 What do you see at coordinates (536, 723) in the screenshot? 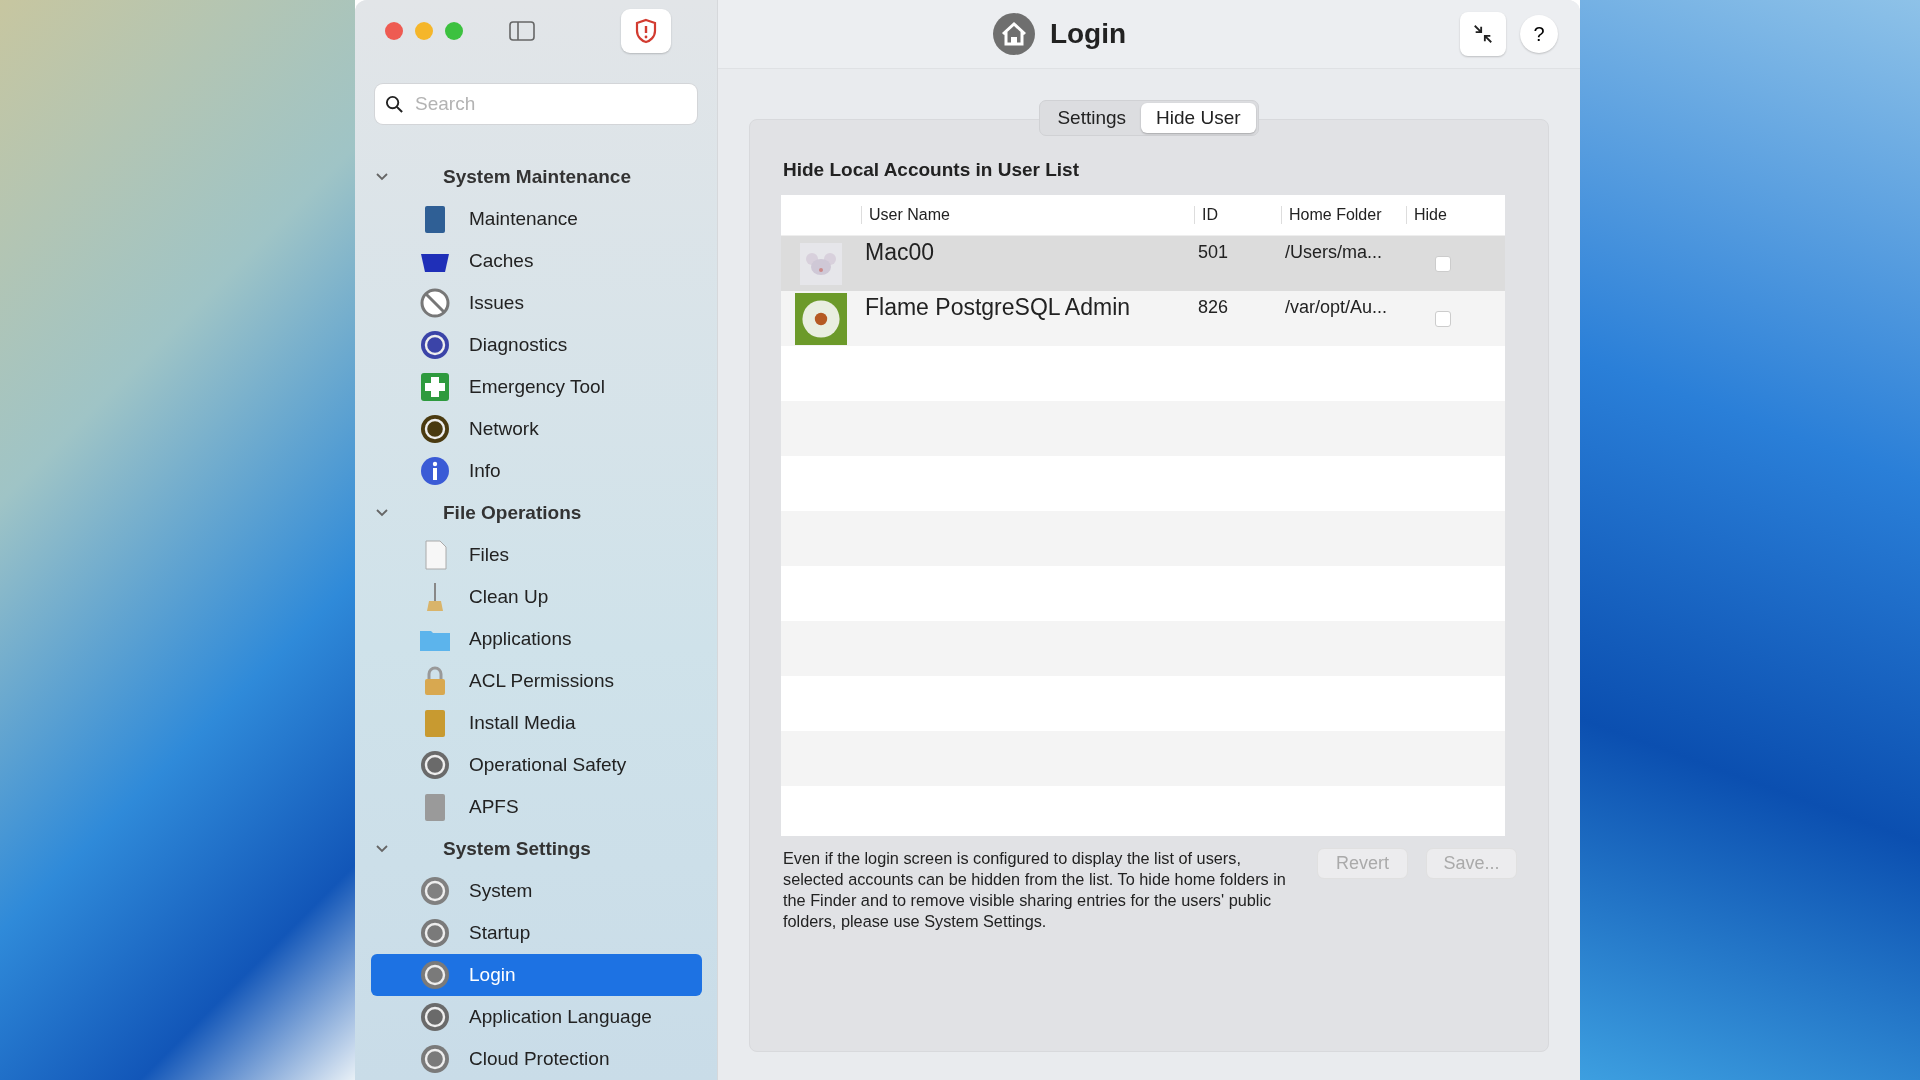
I see `sidebar-item: Install Media` at bounding box center [536, 723].